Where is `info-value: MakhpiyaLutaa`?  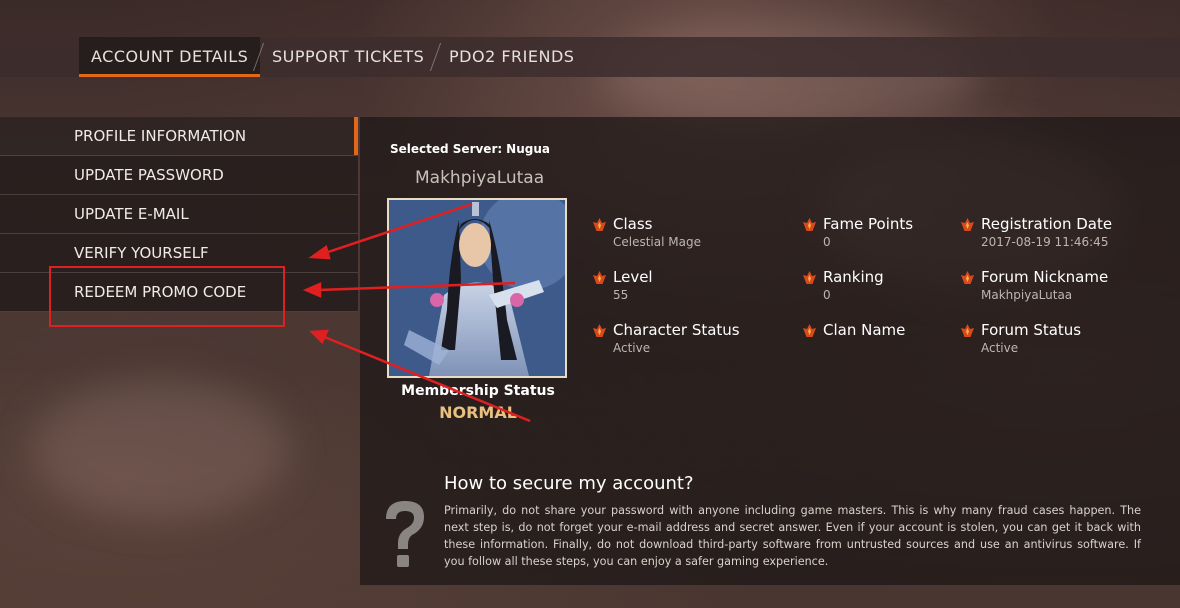
info-value: MakhpiyaLutaa is located at coordinates (1027, 295).